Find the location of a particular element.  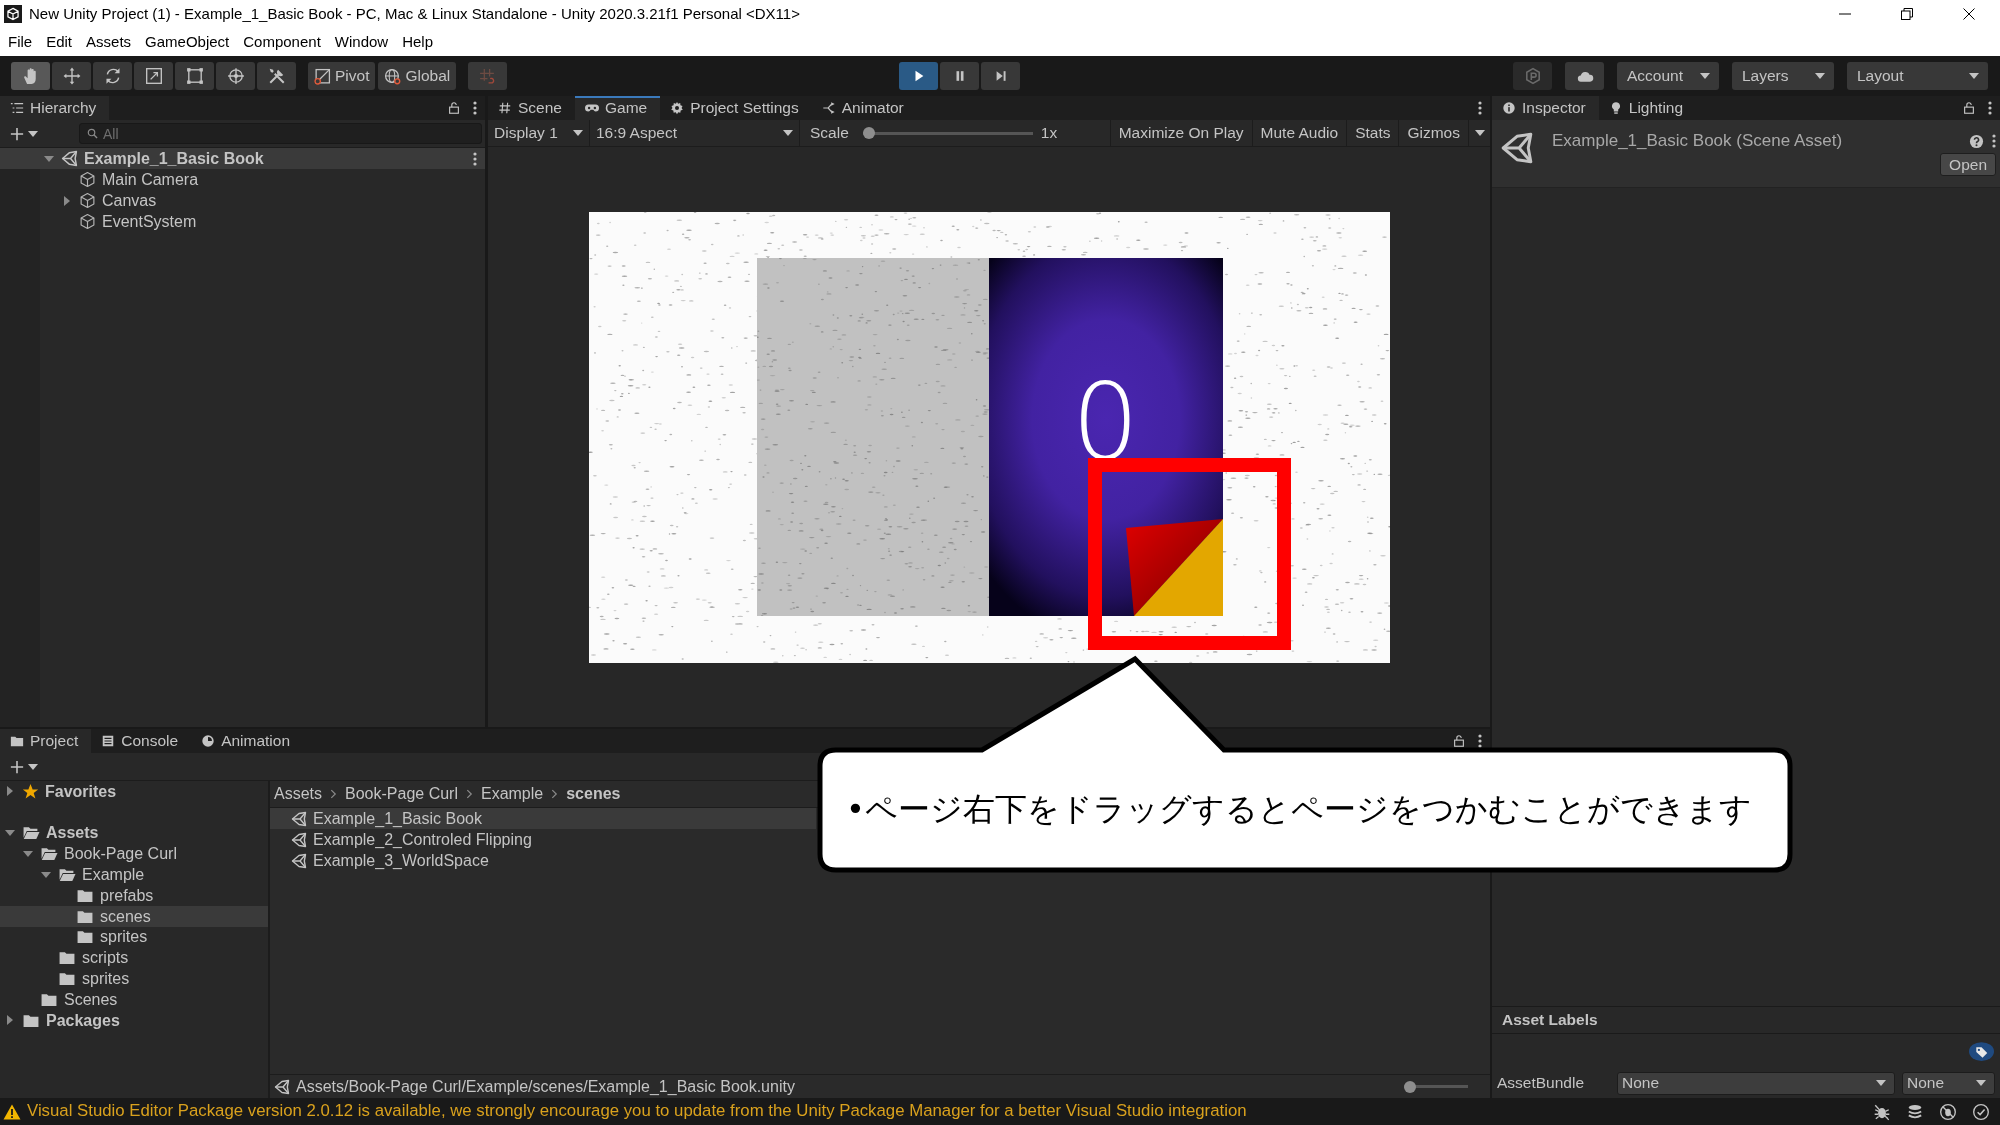

folder-item: scripts is located at coordinates (134, 958).